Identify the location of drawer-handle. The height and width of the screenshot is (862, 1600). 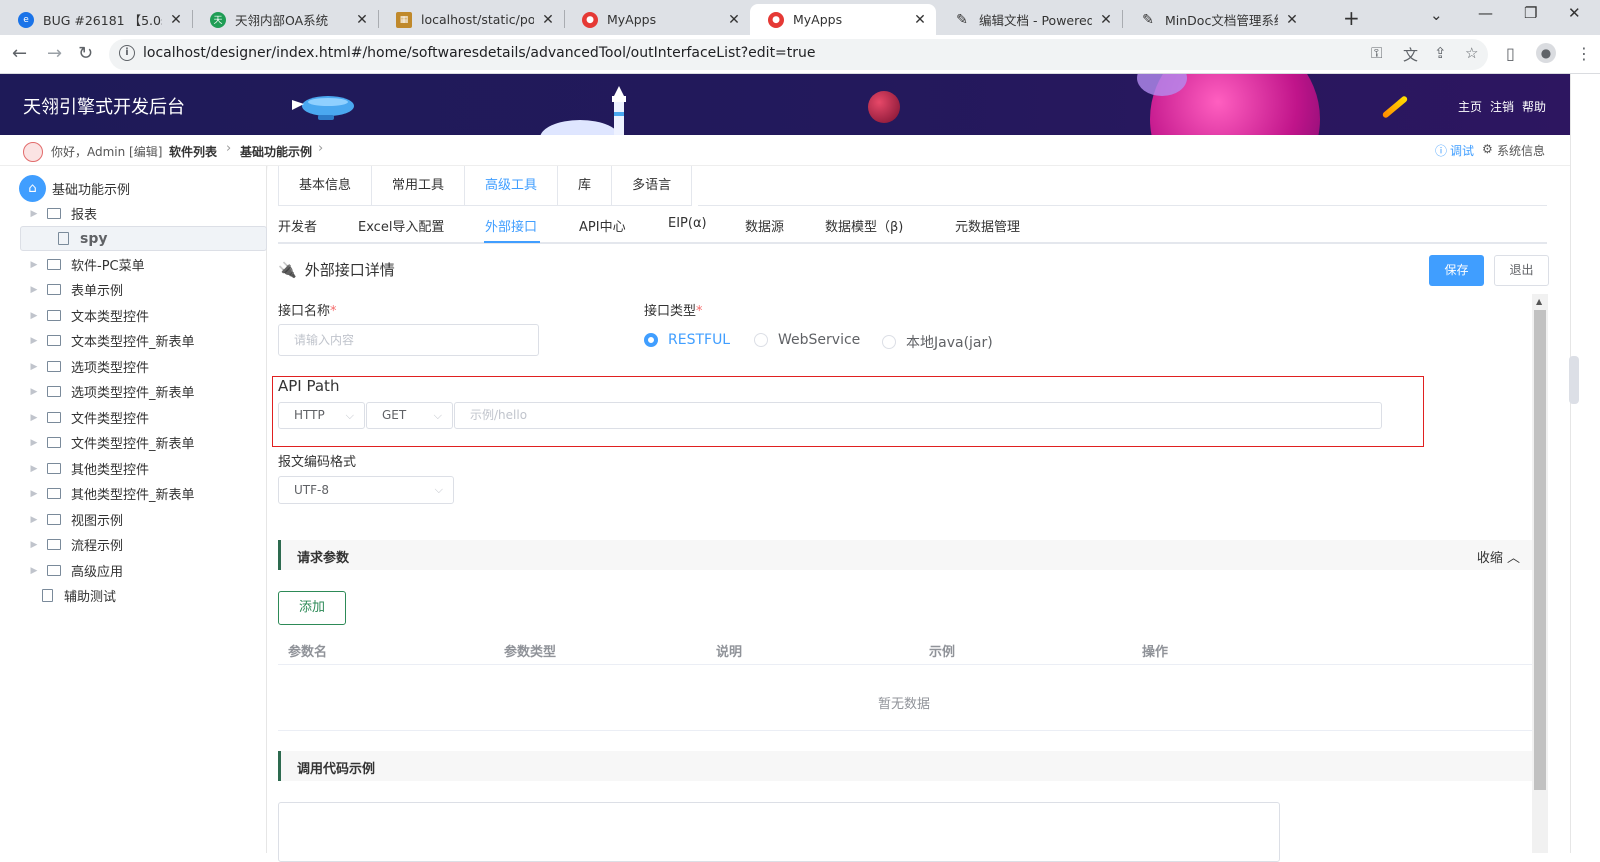
(1574, 380).